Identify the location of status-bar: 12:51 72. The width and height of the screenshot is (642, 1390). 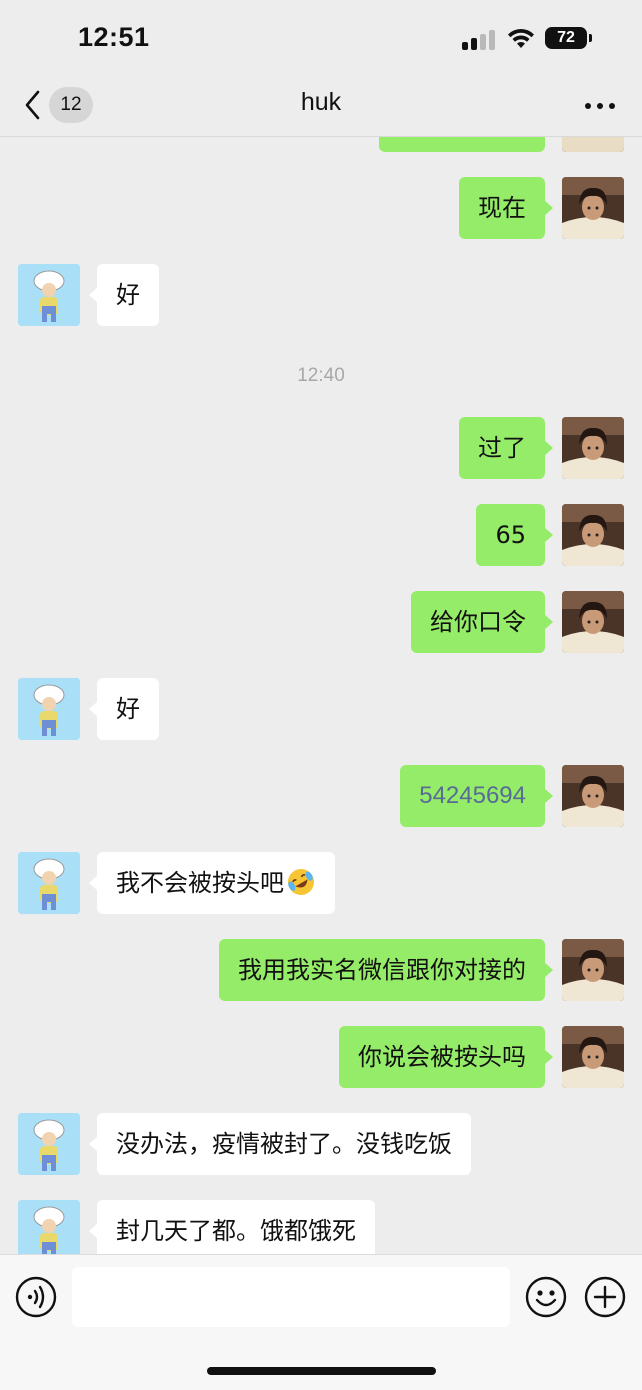
(321, 39).